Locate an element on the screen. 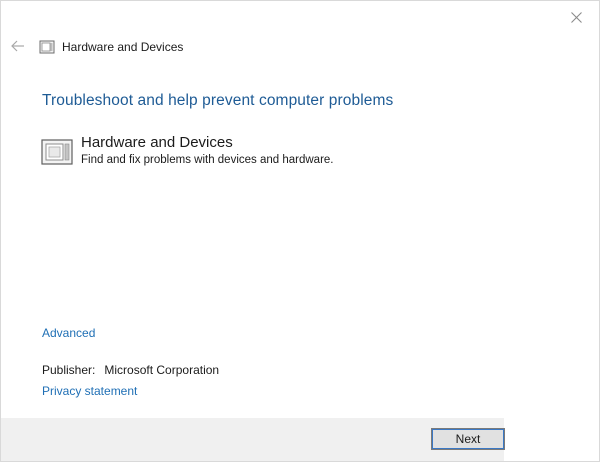 The height and width of the screenshot is (462, 600). window-title-bar: Hardware and Devices is located at coordinates (111, 47).